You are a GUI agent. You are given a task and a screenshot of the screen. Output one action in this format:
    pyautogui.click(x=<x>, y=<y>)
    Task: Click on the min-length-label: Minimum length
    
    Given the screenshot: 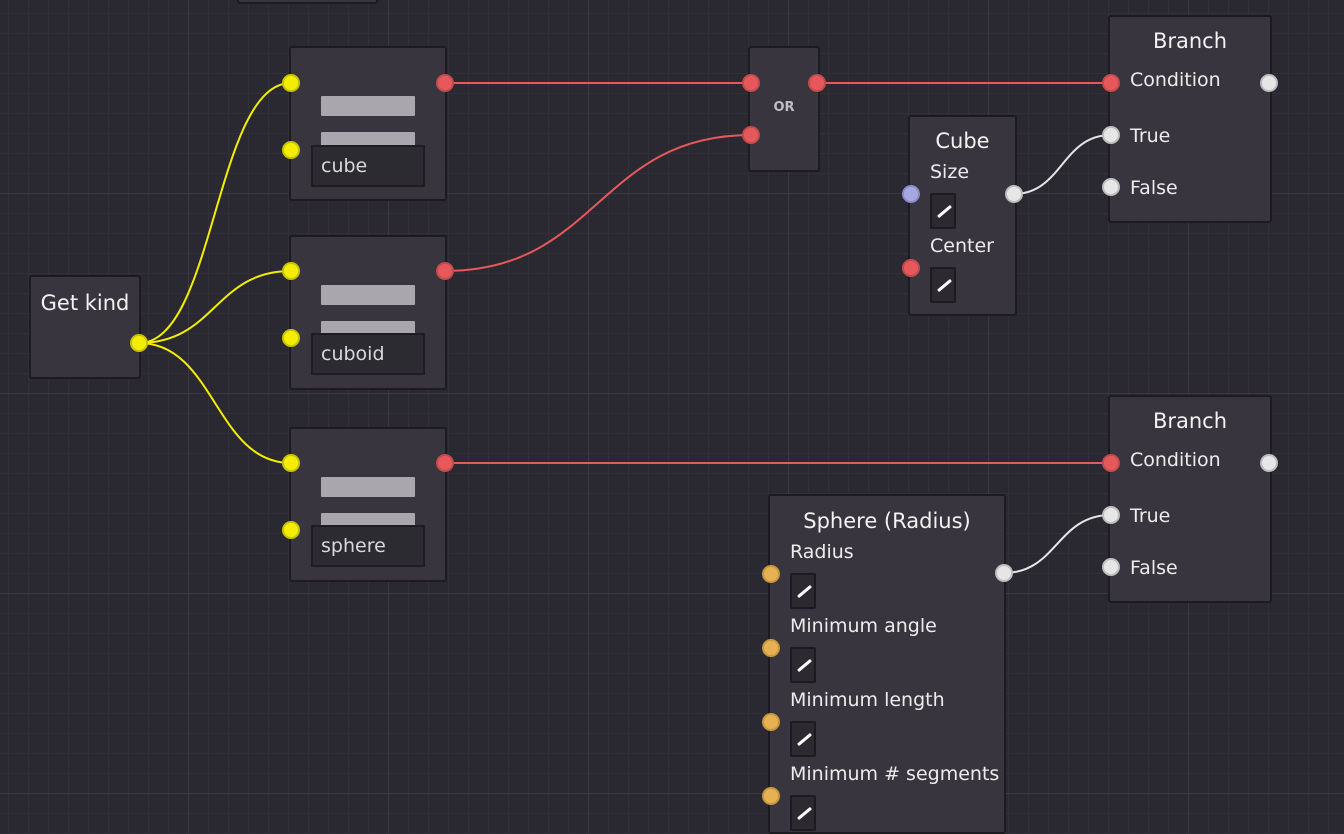 What is the action you would take?
    pyautogui.click(x=867, y=700)
    